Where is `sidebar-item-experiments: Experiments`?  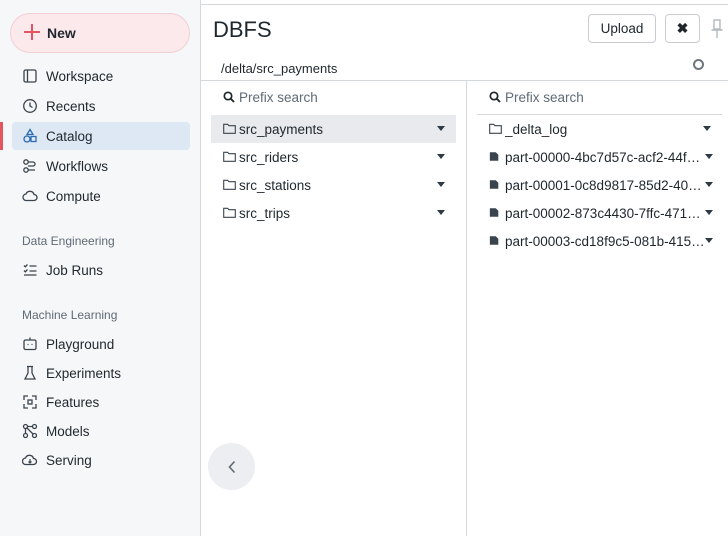
sidebar-item-experiments: Experiments is located at coordinates (101, 373).